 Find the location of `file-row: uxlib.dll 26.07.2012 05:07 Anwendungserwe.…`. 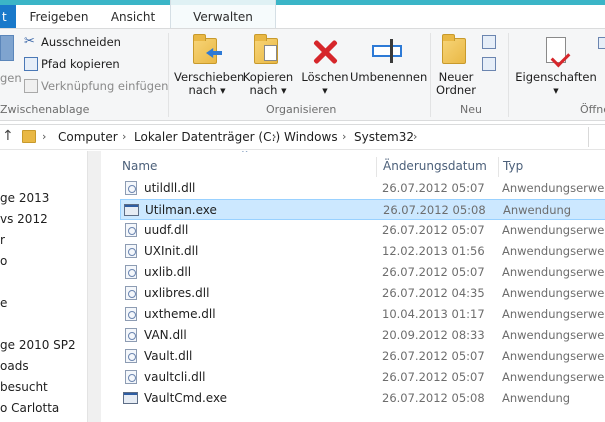

file-row: uxlib.dll 26.07.2012 05:07 Anwendungserwe.… is located at coordinates (362, 272).